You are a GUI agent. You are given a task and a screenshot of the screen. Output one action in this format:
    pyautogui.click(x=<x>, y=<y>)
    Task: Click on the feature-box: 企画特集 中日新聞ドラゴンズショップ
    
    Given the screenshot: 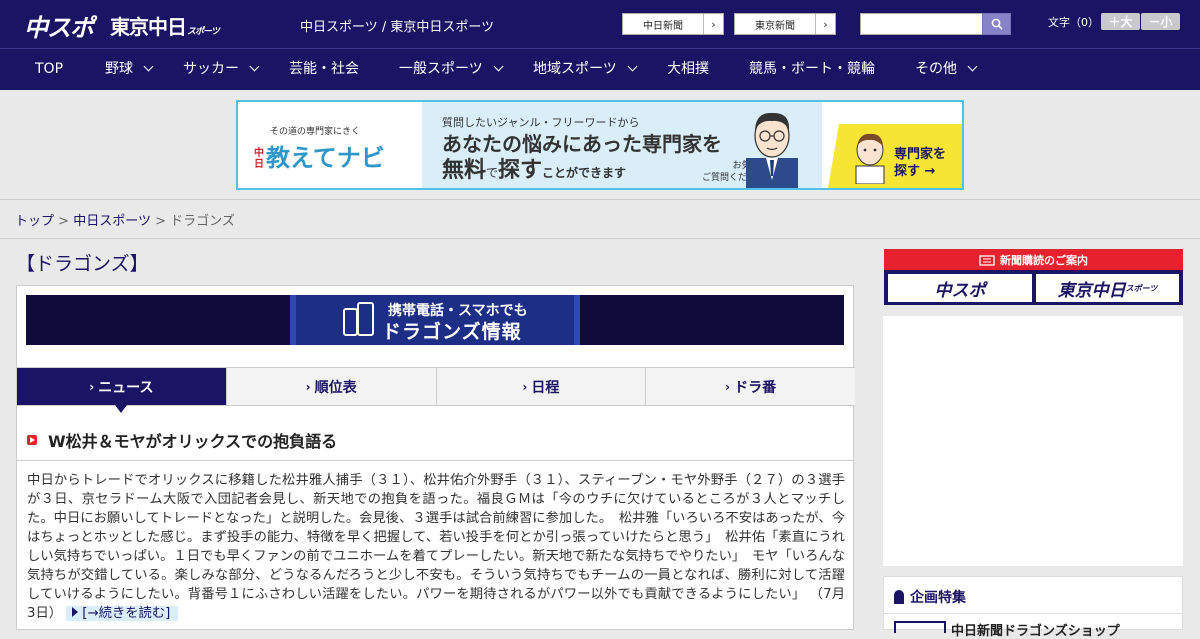 What is the action you would take?
    pyautogui.click(x=1033, y=607)
    